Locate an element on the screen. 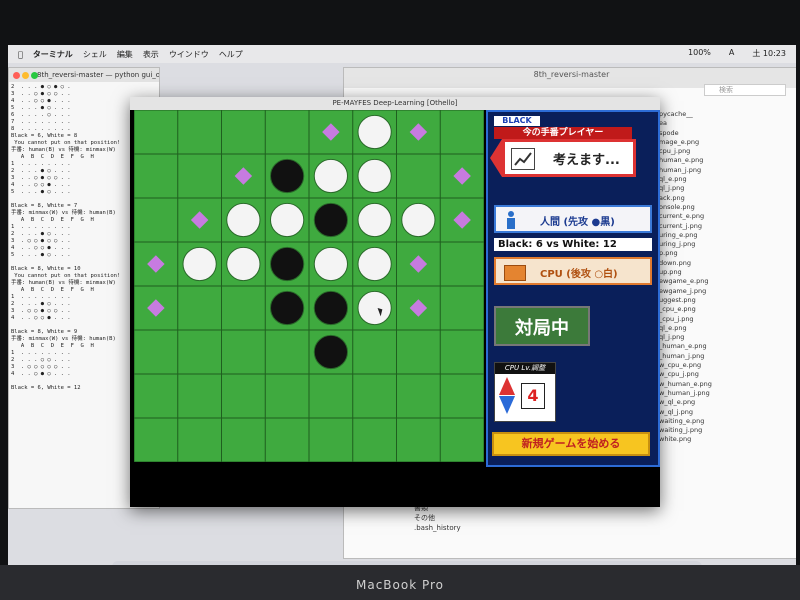 This screenshot has width=800, height=600. file-item: up.png is located at coordinates (727, 272).